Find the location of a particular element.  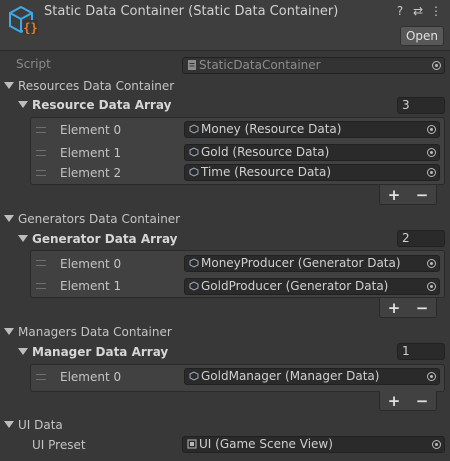

resource-array-label: Resource Data Array is located at coordinates (102, 105).